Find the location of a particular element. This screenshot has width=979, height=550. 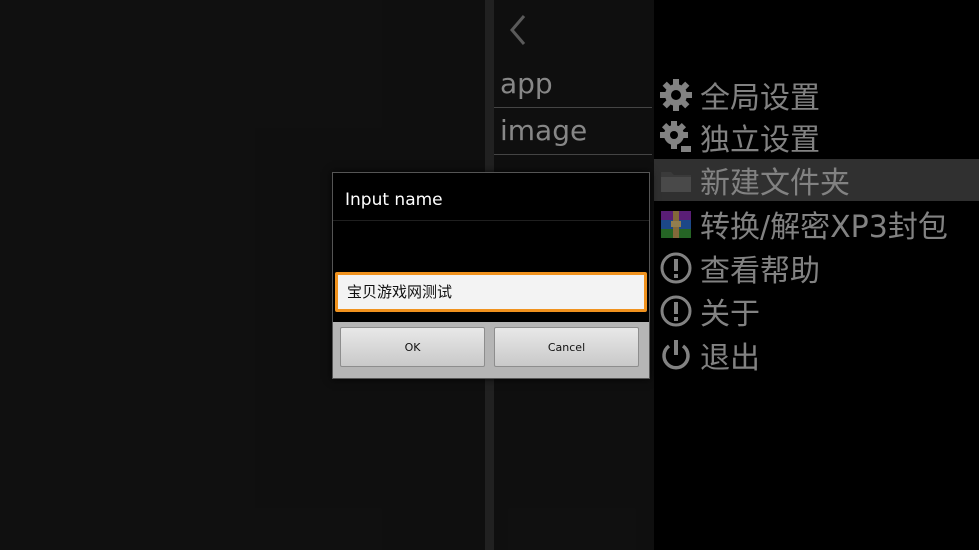

input-name-dialog: Input name 宝贝游戏网测试 OK Cancel is located at coordinates (491, 275).